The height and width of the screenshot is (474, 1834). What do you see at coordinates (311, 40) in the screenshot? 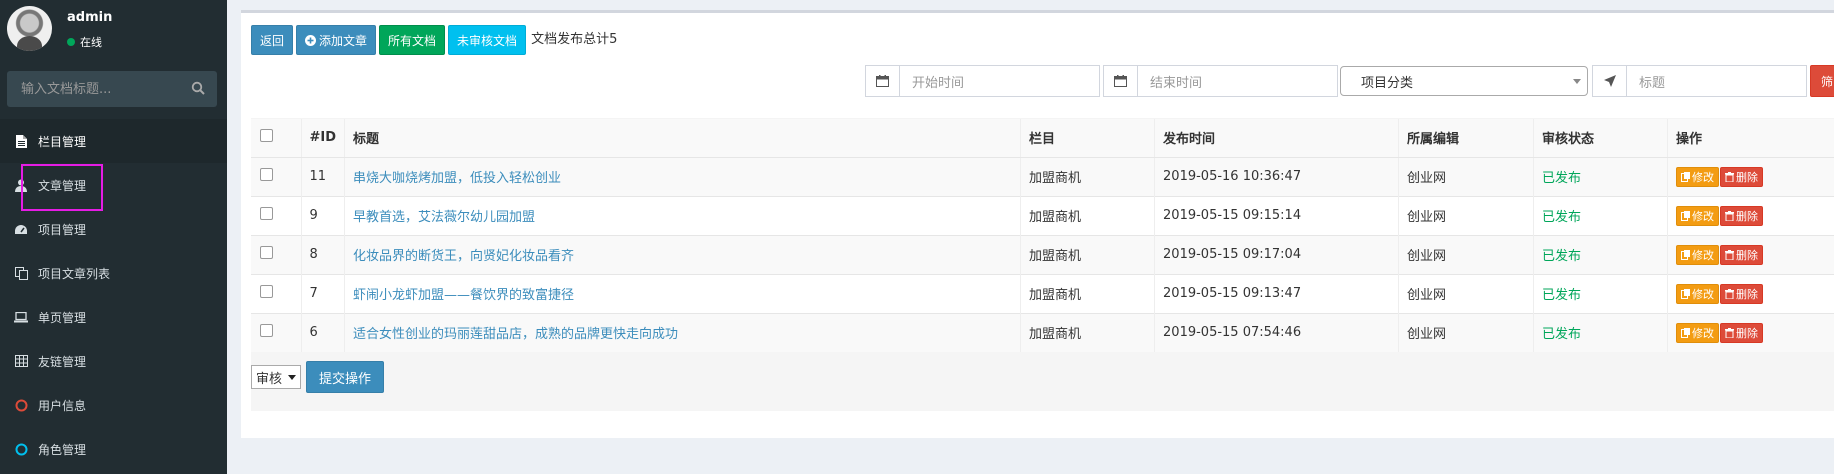
I see `plus-circle-icon` at bounding box center [311, 40].